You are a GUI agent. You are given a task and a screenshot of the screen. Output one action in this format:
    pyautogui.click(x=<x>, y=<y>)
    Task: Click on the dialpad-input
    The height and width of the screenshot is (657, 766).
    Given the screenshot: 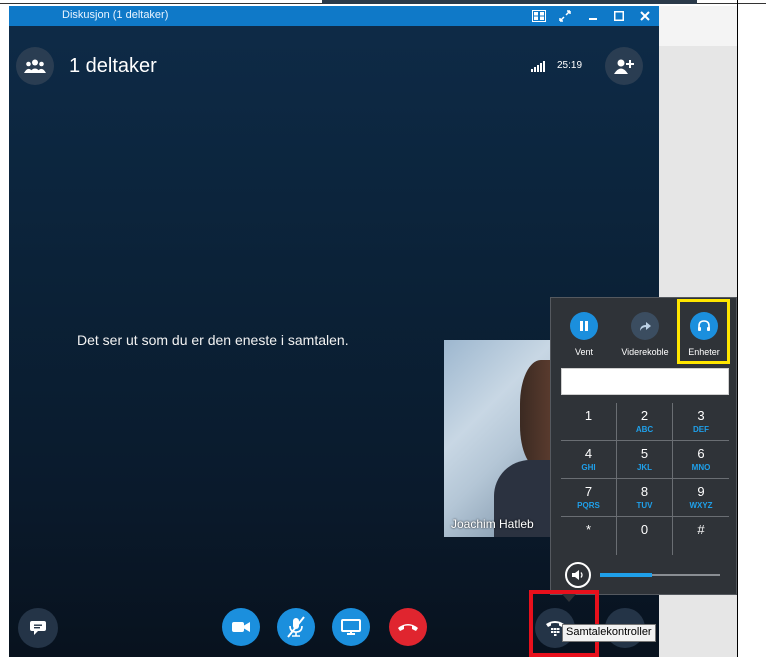 What is the action you would take?
    pyautogui.click(x=645, y=381)
    